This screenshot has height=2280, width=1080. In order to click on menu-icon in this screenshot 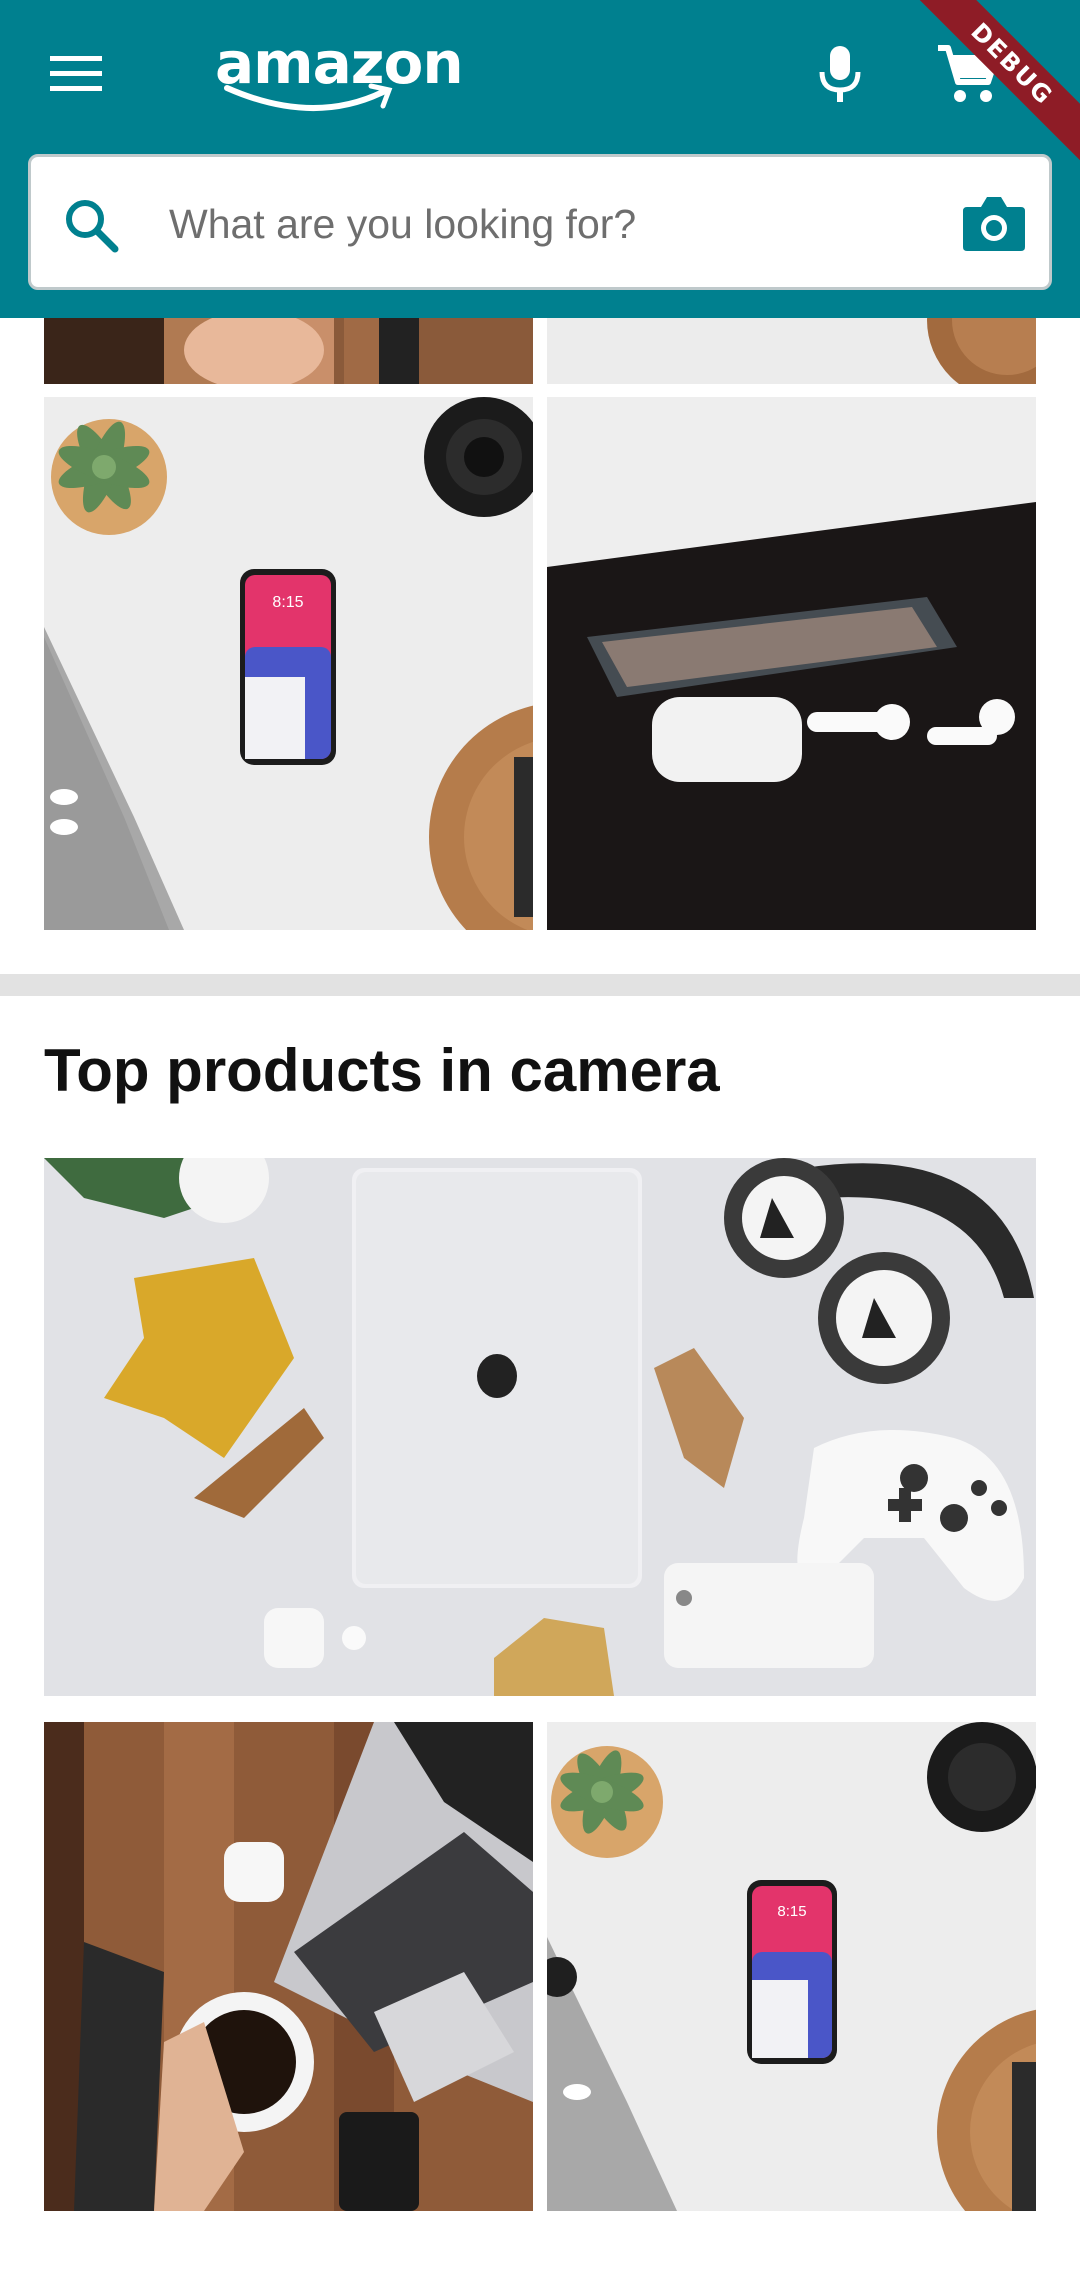, I will do `click(76, 76)`.